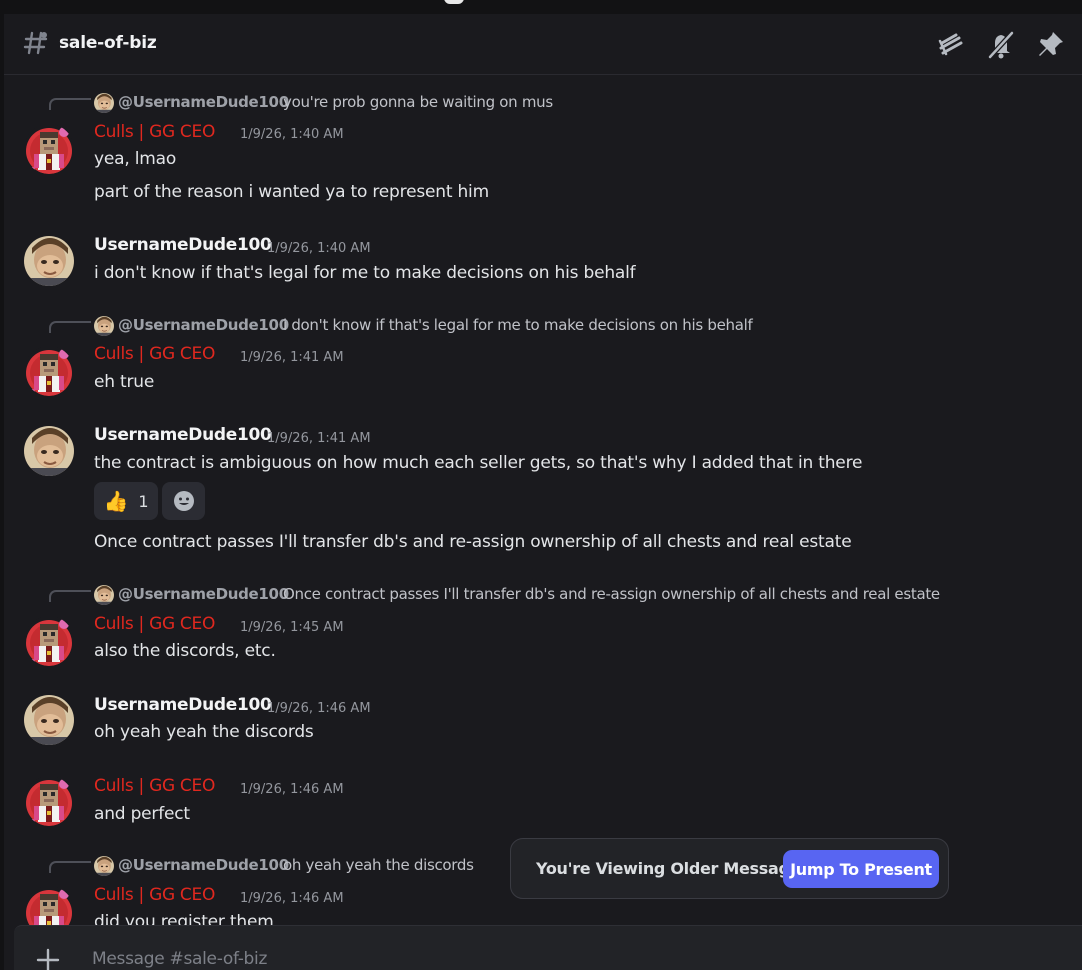  I want to click on add-reaction-smiley-icon, so click(183, 501).